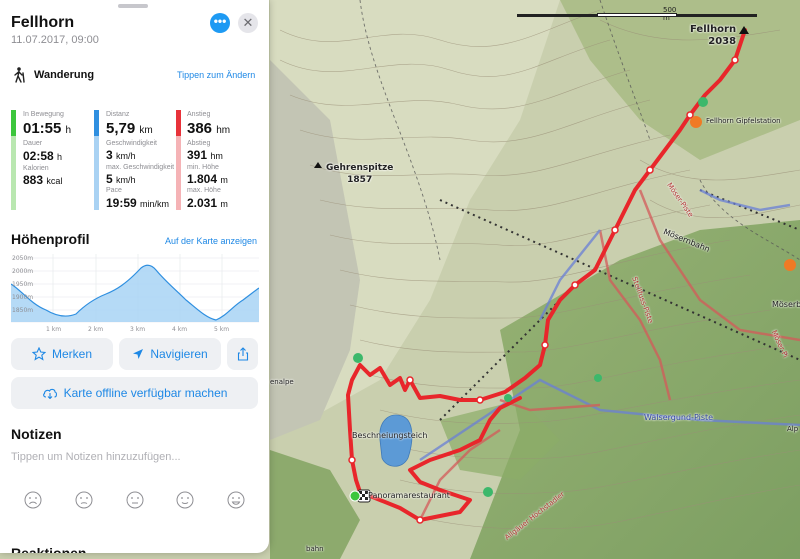 The image size is (800, 559). I want to click on stat-value-distance: 5,79 km, so click(129, 128).